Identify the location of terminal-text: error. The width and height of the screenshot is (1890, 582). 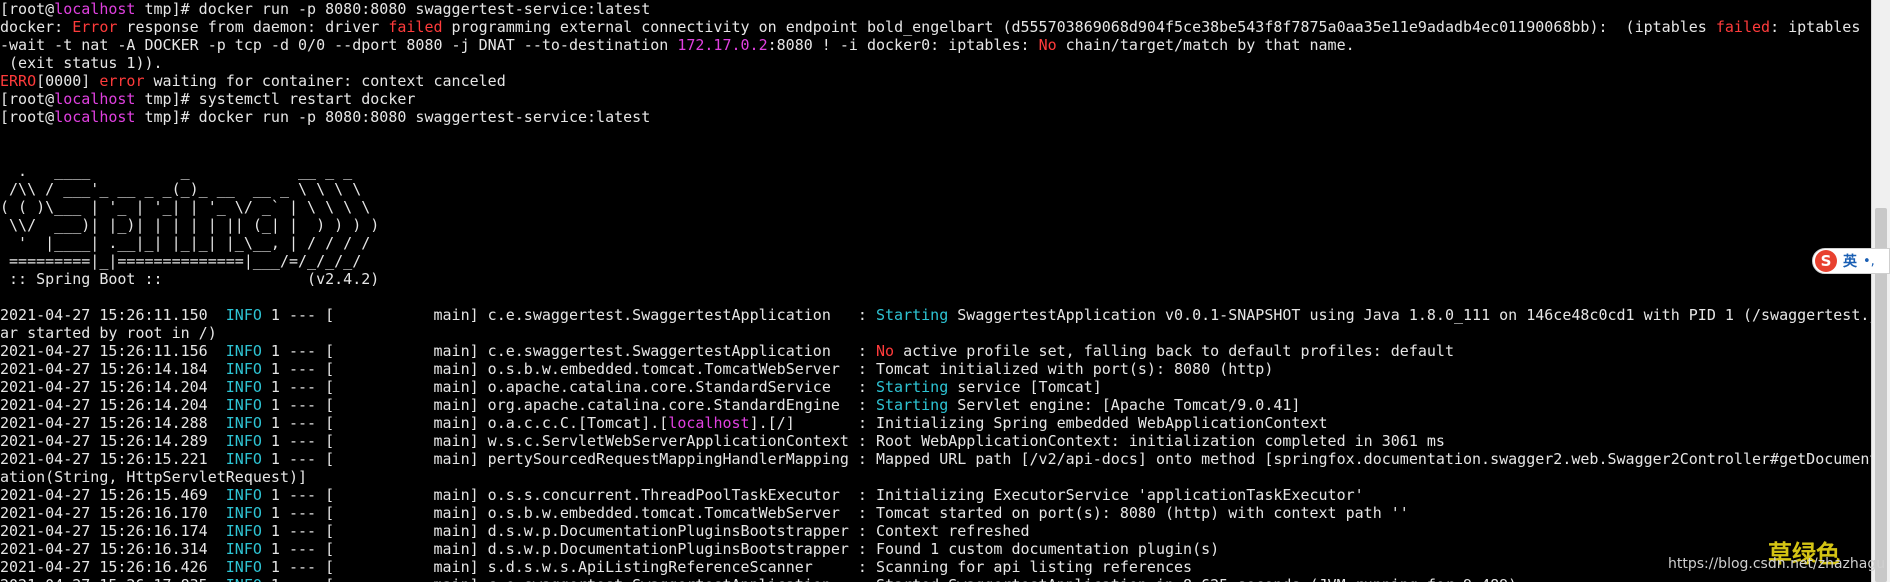
(122, 81).